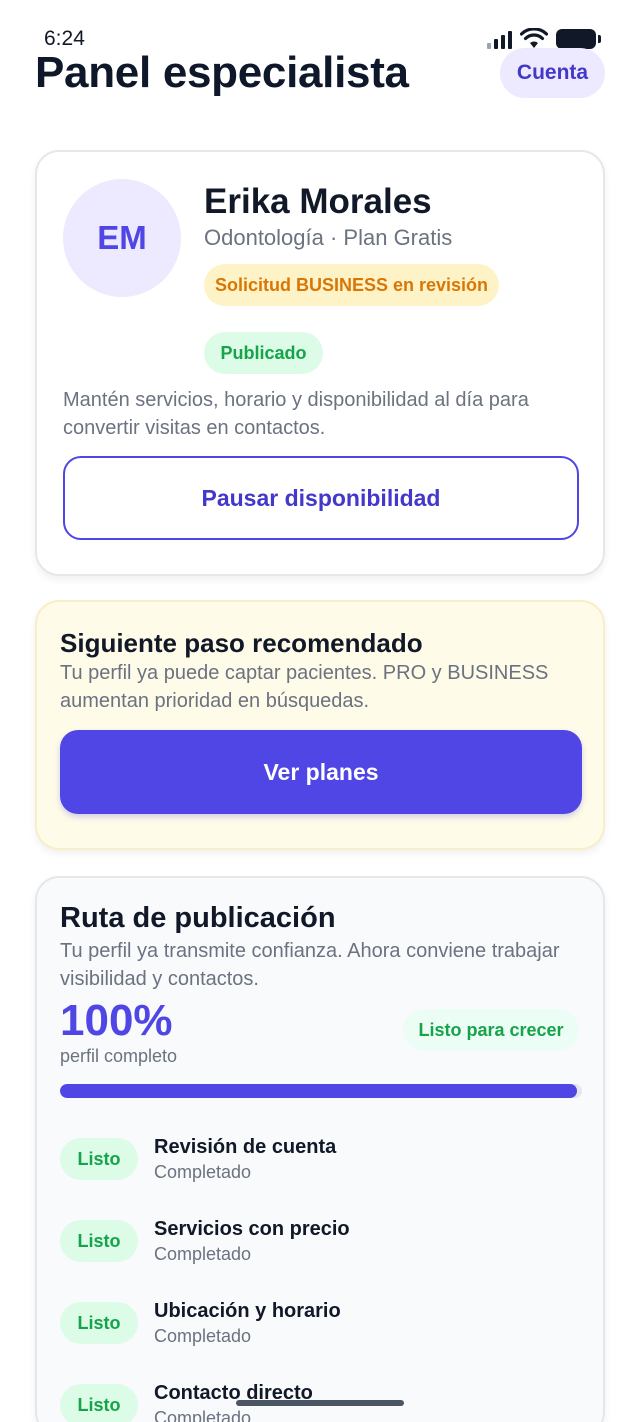 The image size is (640, 1422). I want to click on header: Panel especialista Cuenta, so click(320, 74).